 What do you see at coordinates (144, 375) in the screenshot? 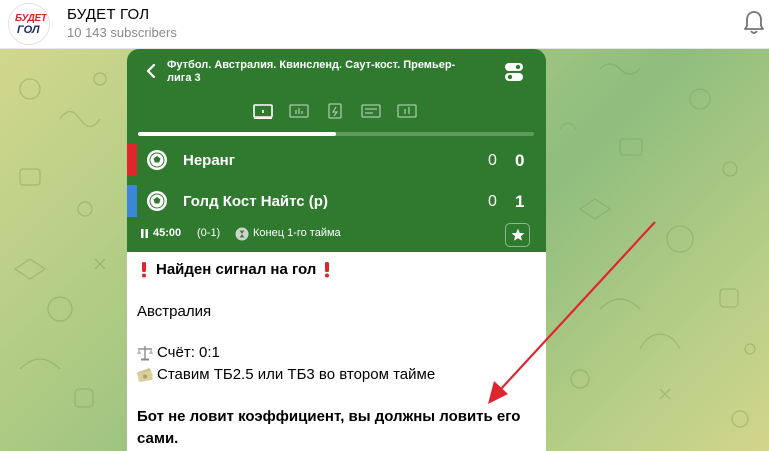
I see `money-icon` at bounding box center [144, 375].